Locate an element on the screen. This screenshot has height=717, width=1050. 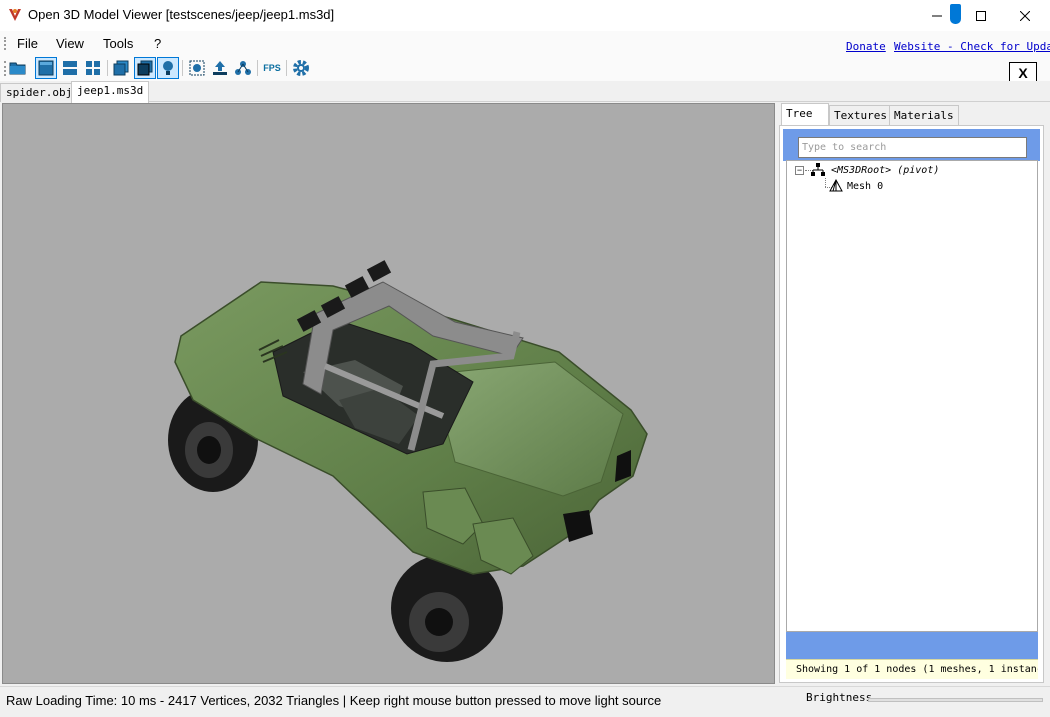
tab-textures: Textures is located at coordinates (860, 115).